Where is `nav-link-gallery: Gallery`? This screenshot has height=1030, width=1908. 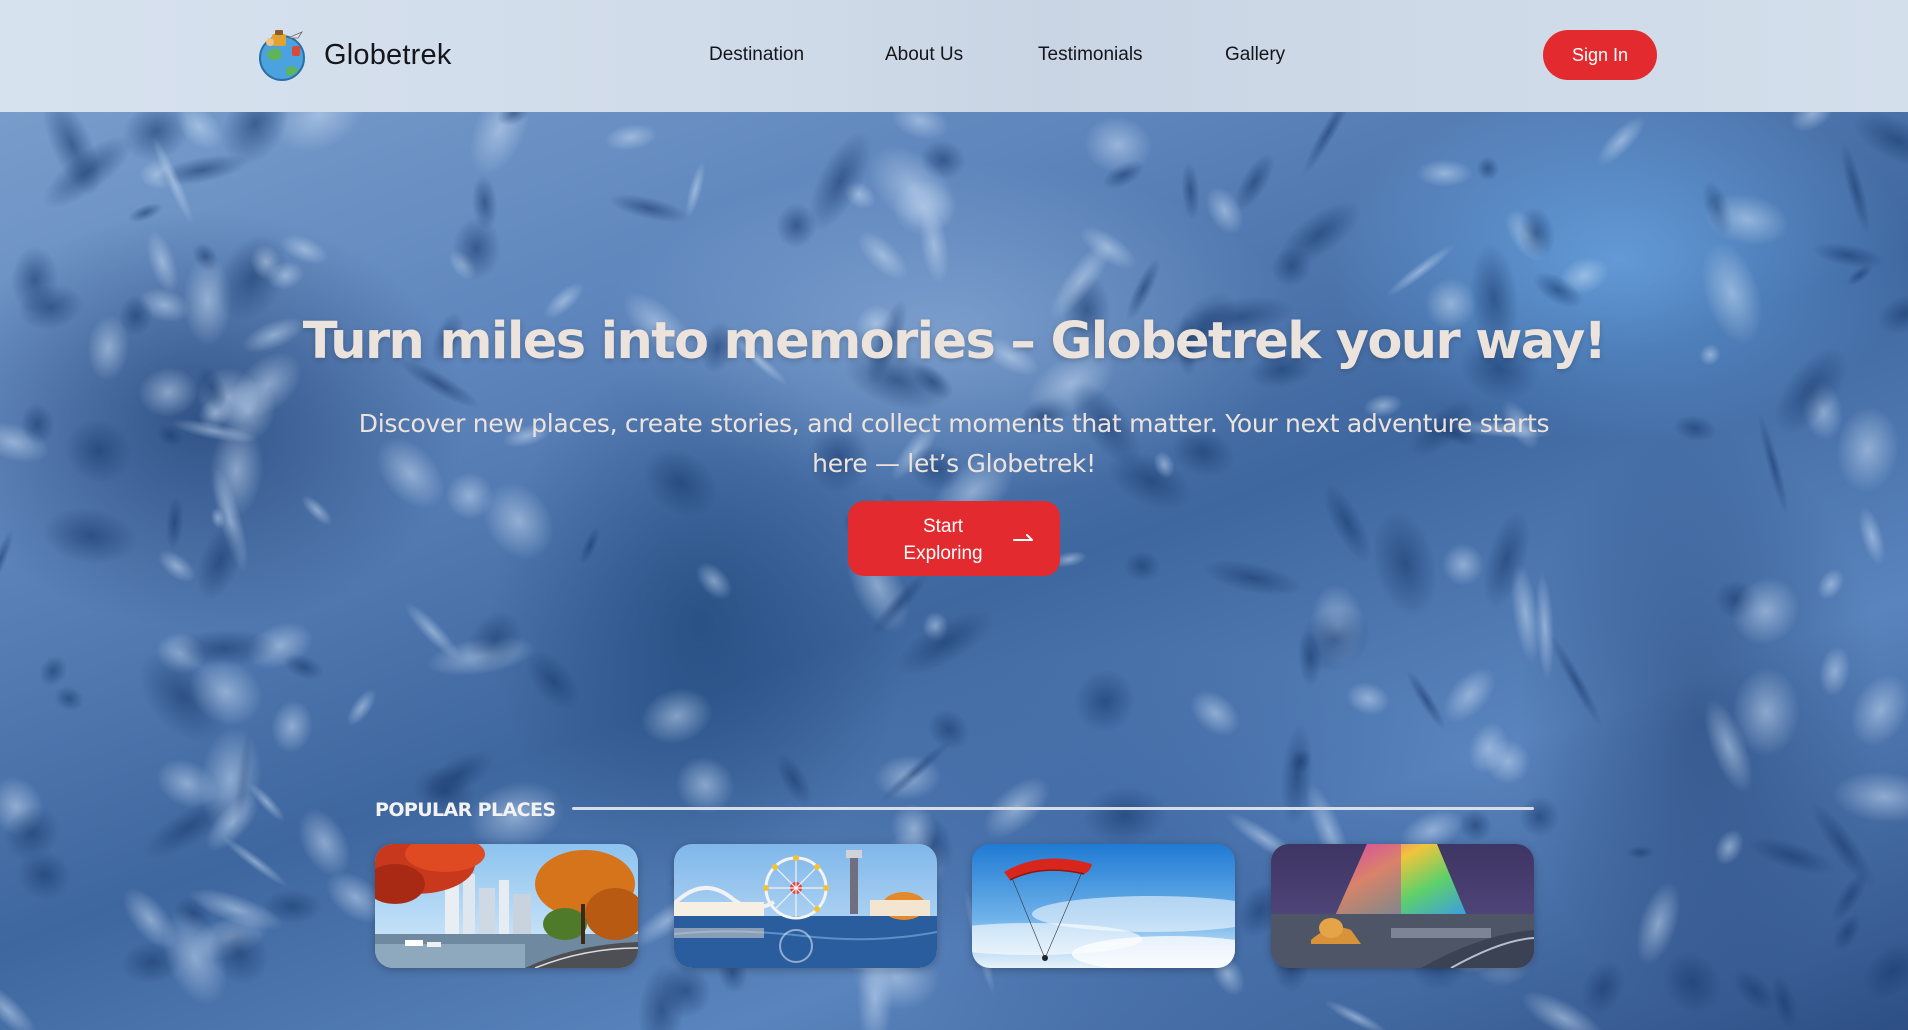
nav-link-gallery: Gallery is located at coordinates (1255, 55).